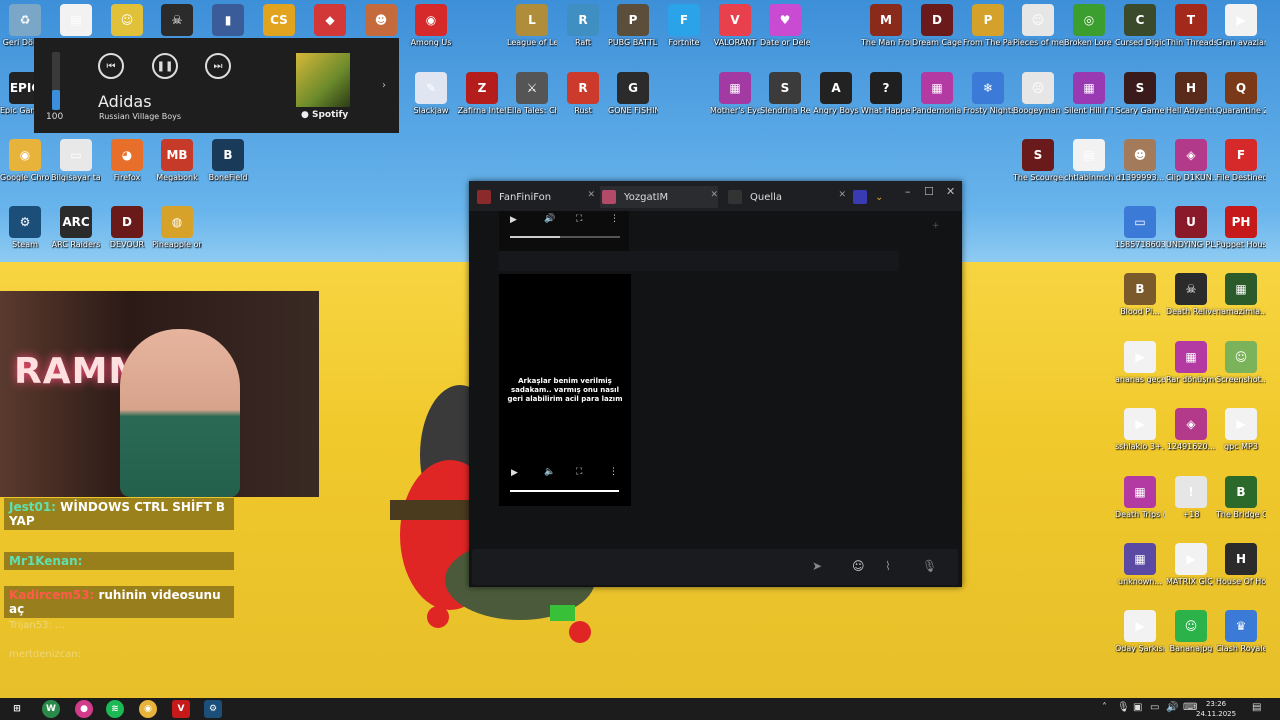 The width and height of the screenshot is (1280, 720). Describe the element at coordinates (1038, 25) in the screenshot. I see `desktop-icon: ☺ Pieces of me` at that location.